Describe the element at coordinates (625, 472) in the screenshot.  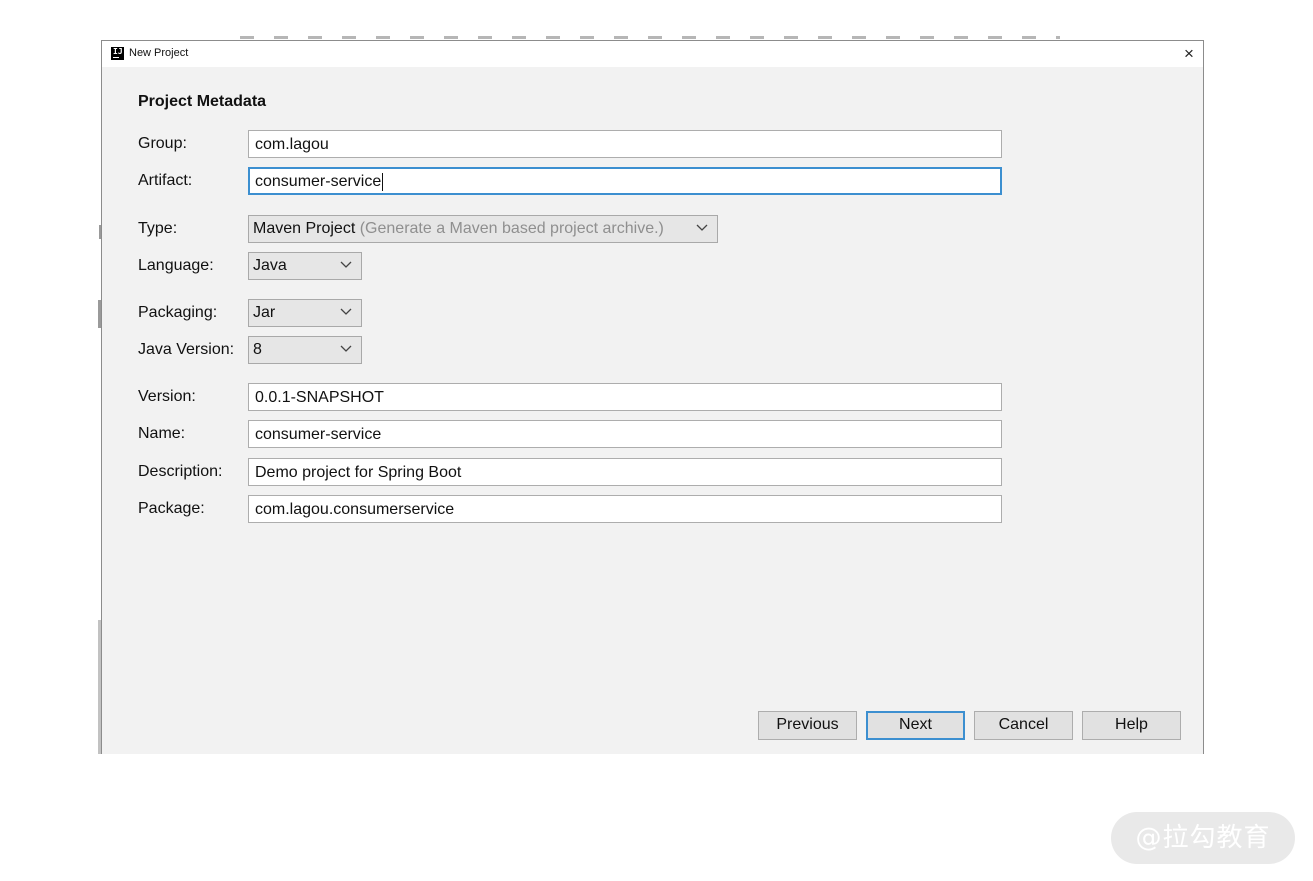
I see `description-input: Demo project for Spring Boot` at that location.